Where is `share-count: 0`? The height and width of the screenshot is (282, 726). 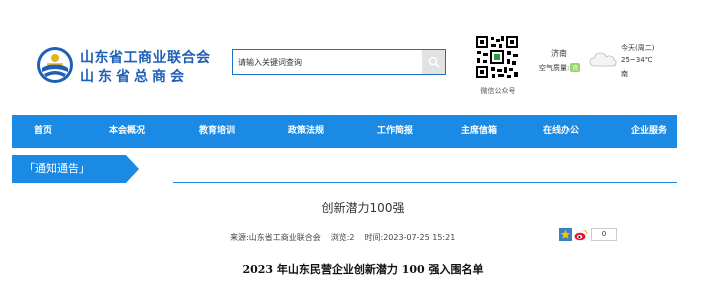 share-count: 0 is located at coordinates (604, 234).